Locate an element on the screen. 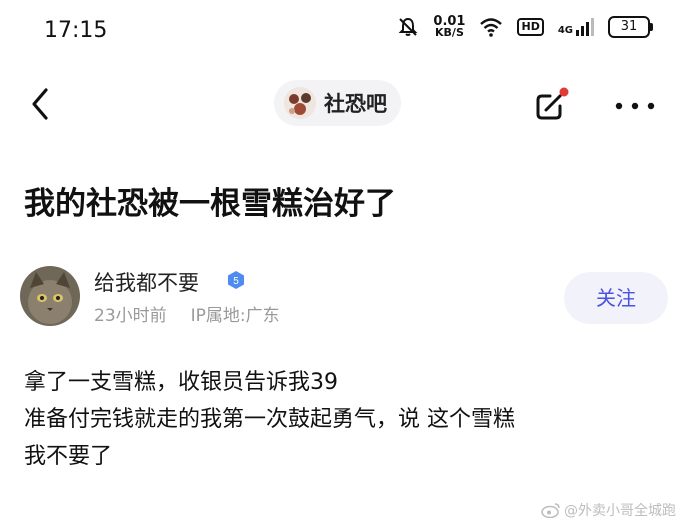 The height and width of the screenshot is (528, 690). level-badge-icon: 5 is located at coordinates (236, 280).